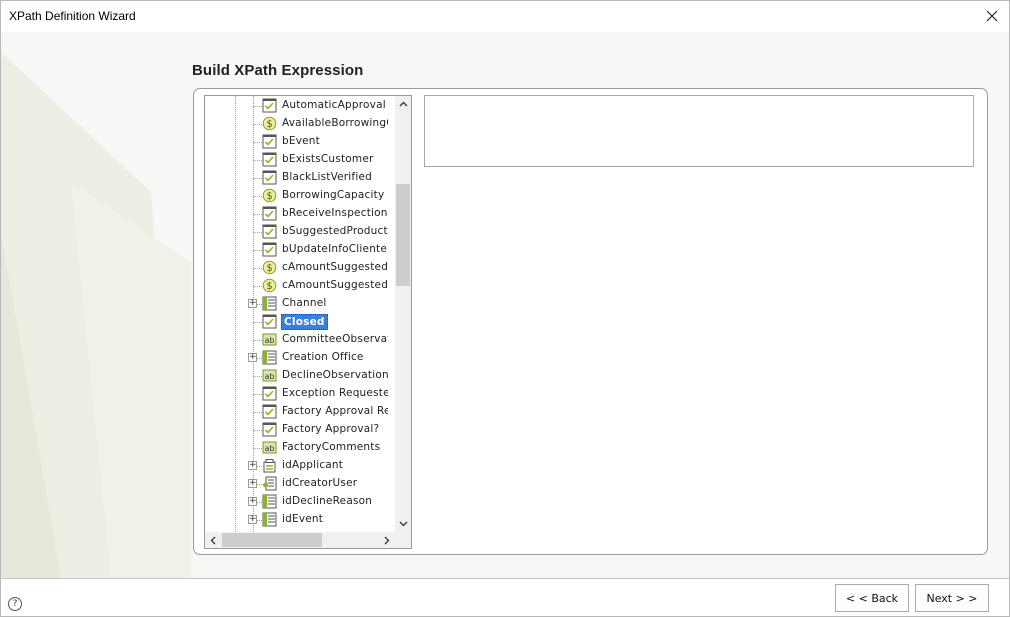  I want to click on tree-item: bExistsCustomer, so click(300, 160).